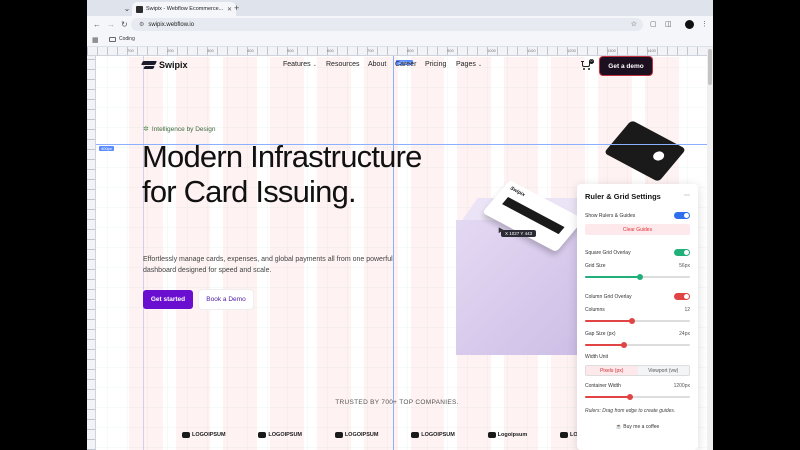  I want to click on show-rulers-label: Show Rulers & Guides, so click(610, 216).